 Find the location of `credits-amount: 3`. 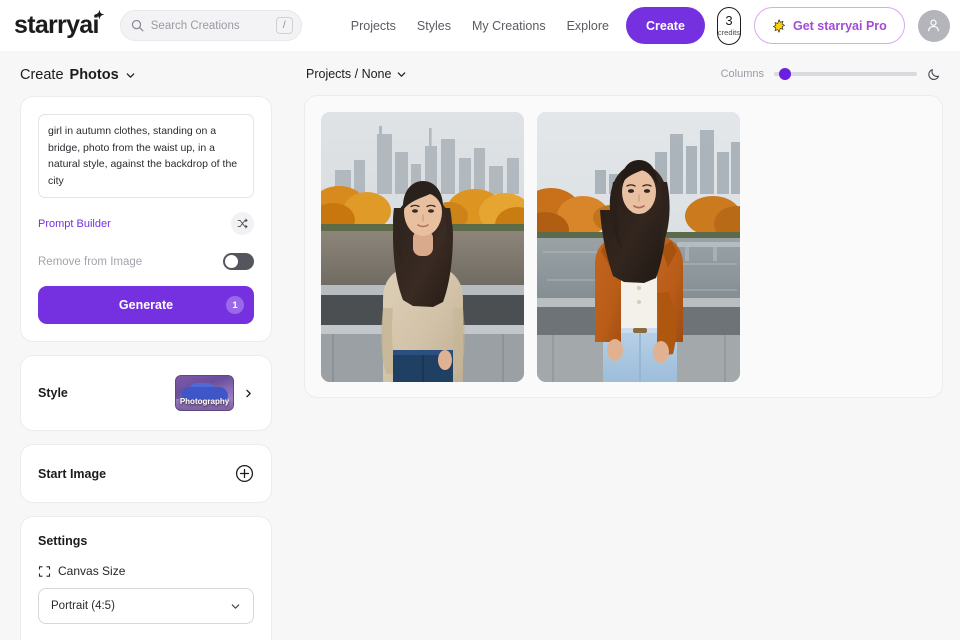

credits-amount: 3 is located at coordinates (729, 21).